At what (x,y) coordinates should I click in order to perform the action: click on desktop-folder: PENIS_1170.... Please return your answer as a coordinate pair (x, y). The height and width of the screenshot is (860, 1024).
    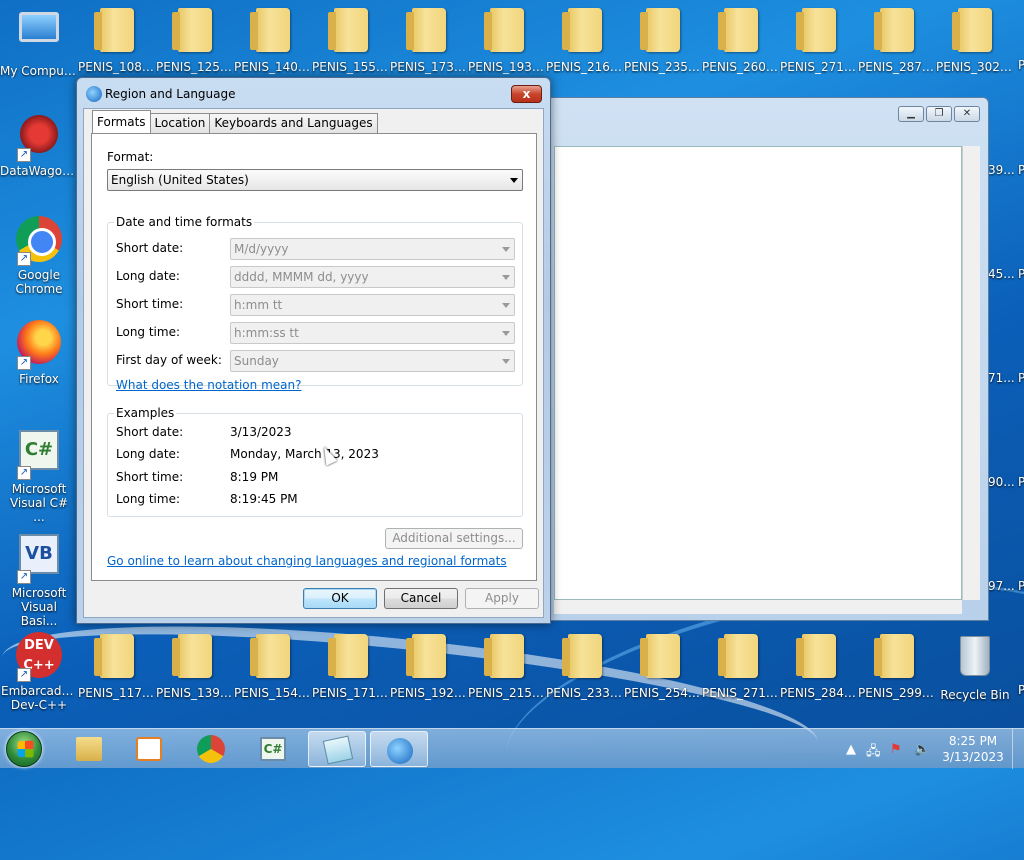
    Looking at the image, I should click on (117, 666).